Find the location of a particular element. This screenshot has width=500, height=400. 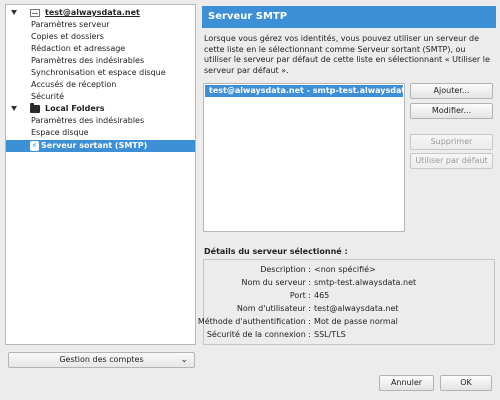

tree-item-sync-disk: Synchronisation et espace disque is located at coordinates (100, 73).